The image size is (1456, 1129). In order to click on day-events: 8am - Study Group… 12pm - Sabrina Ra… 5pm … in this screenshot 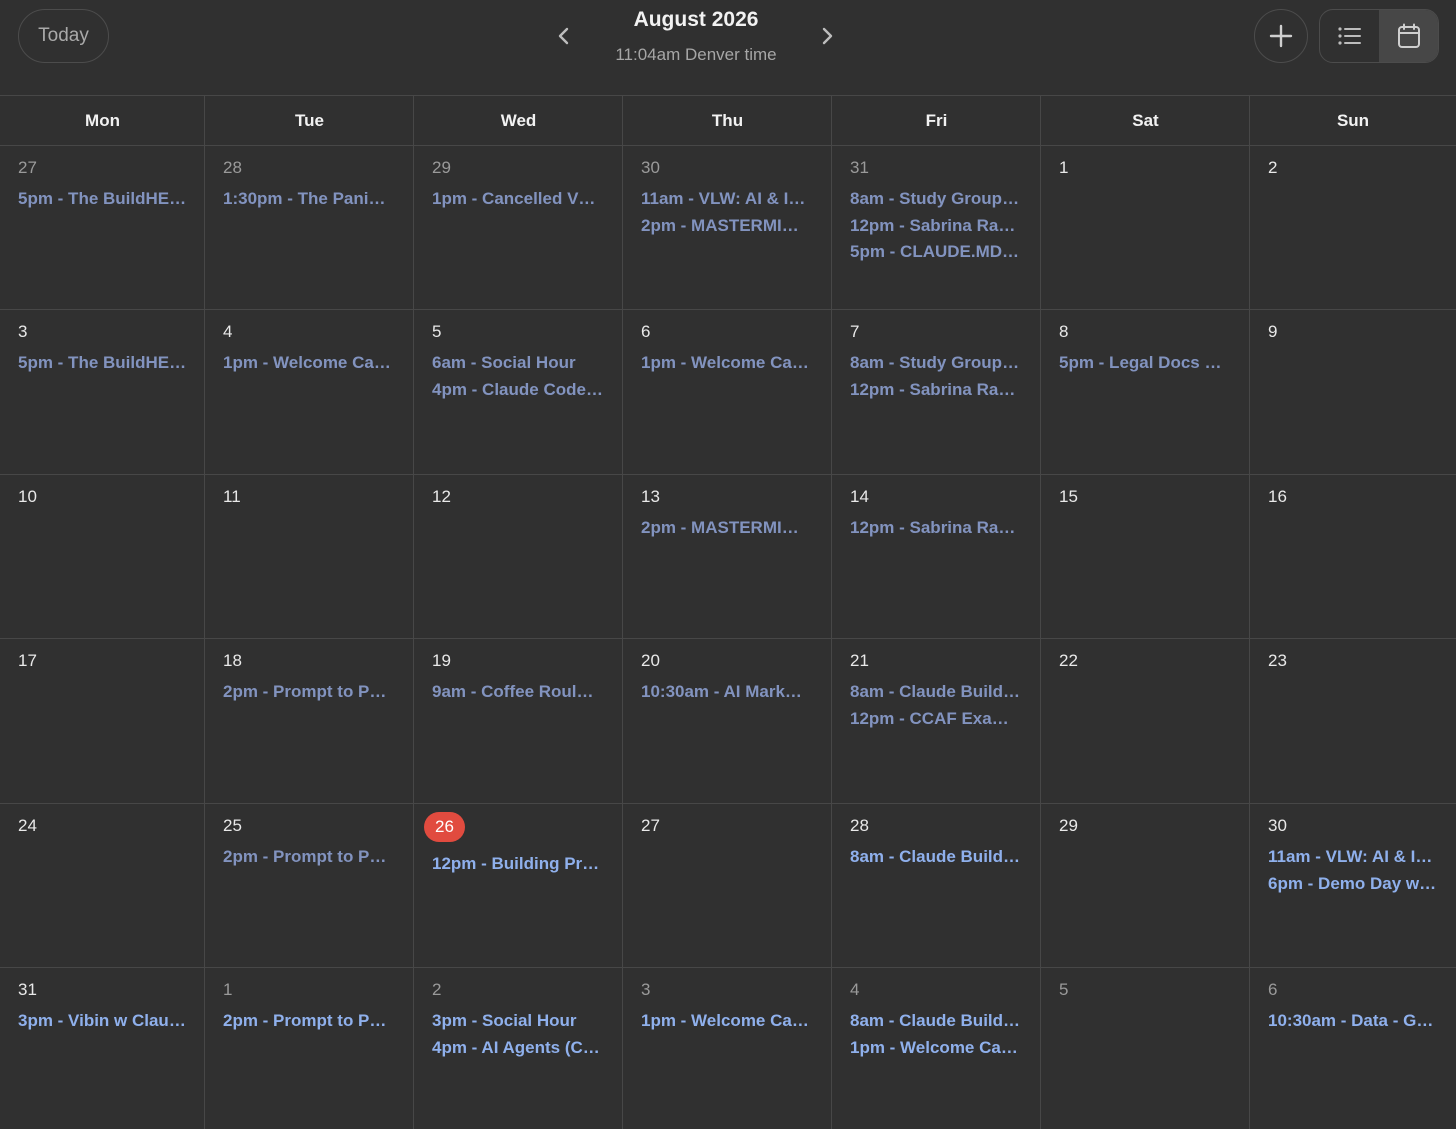, I will do `click(945, 226)`.